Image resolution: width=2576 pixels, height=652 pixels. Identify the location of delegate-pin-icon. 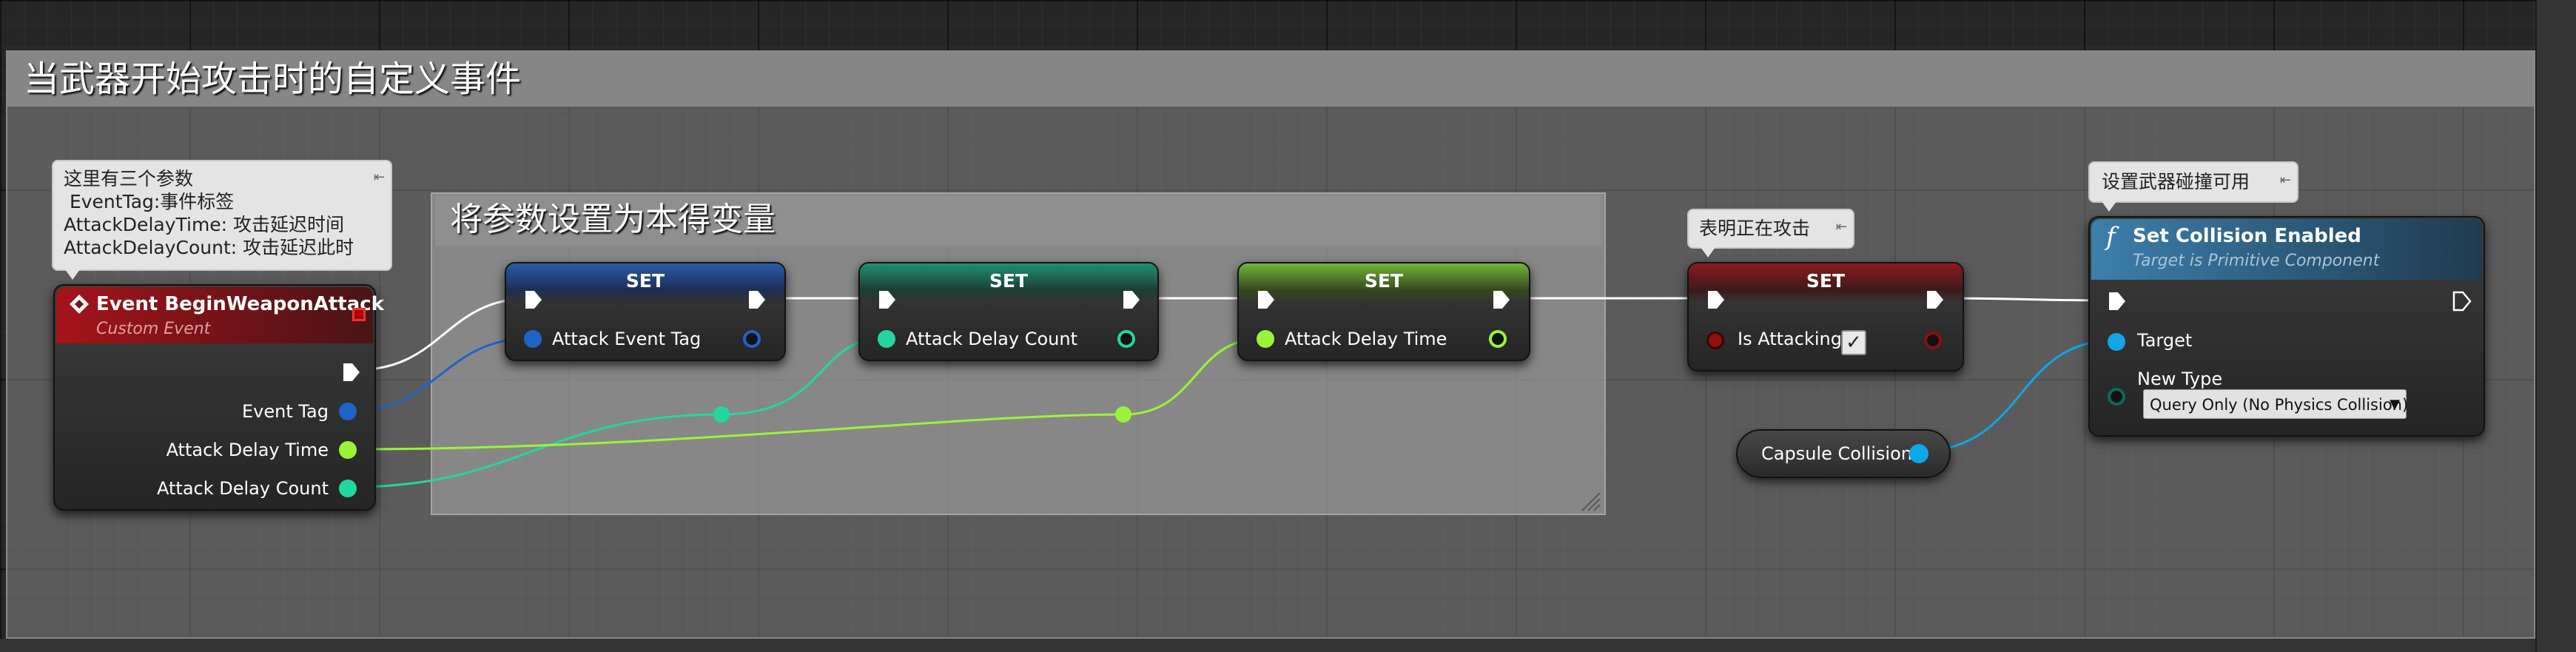
(359, 314).